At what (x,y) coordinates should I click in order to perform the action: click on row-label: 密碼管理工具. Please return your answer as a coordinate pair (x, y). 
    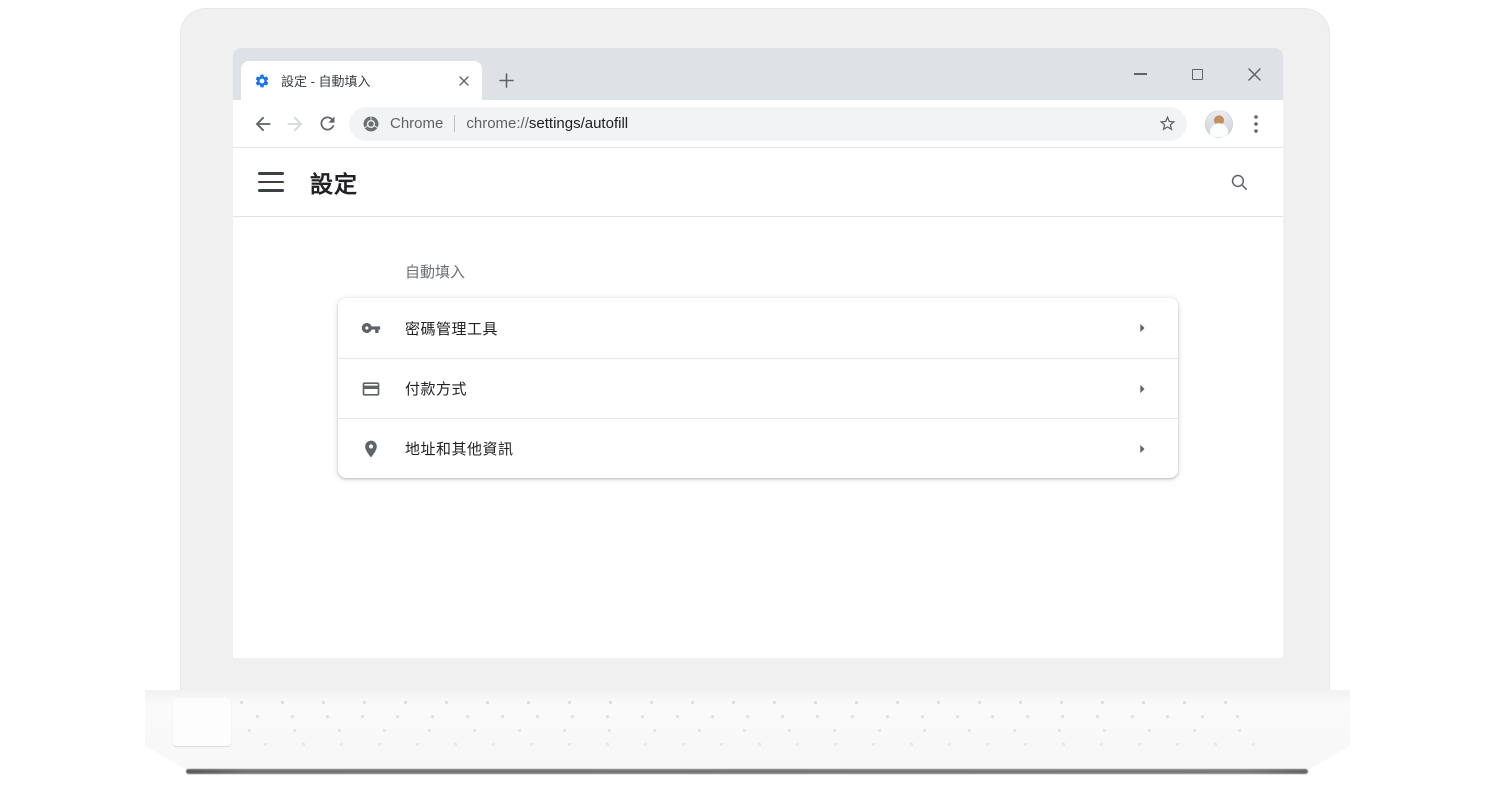
    Looking at the image, I should click on (452, 329).